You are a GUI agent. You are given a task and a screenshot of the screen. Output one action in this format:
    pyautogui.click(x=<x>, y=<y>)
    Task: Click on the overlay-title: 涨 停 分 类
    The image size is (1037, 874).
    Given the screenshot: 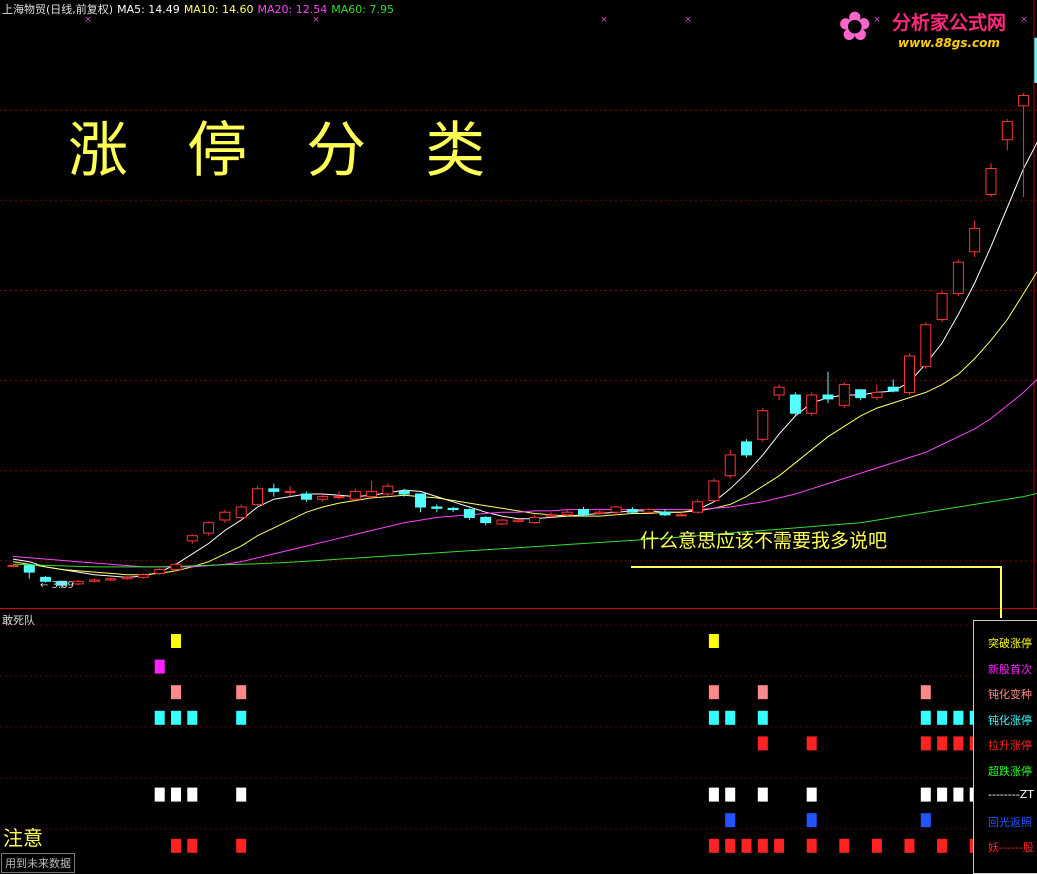 What is the action you would take?
    pyautogui.click(x=287, y=151)
    